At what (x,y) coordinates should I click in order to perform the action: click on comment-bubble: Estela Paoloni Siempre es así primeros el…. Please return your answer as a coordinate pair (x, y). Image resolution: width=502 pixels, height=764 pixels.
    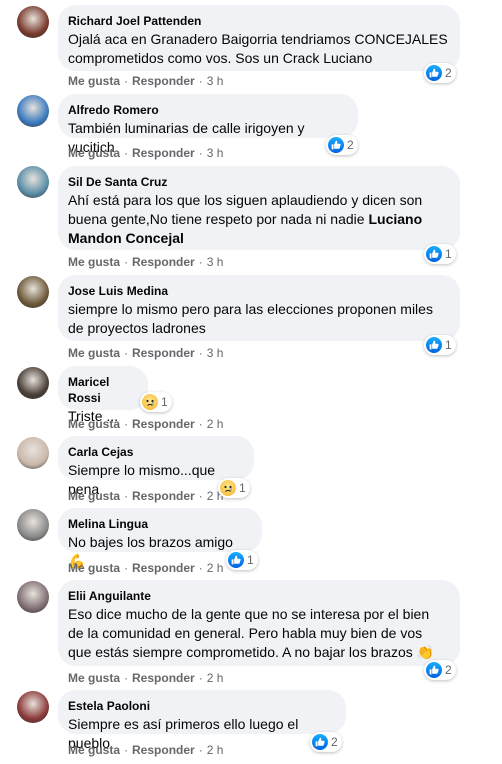
    Looking at the image, I should click on (202, 720).